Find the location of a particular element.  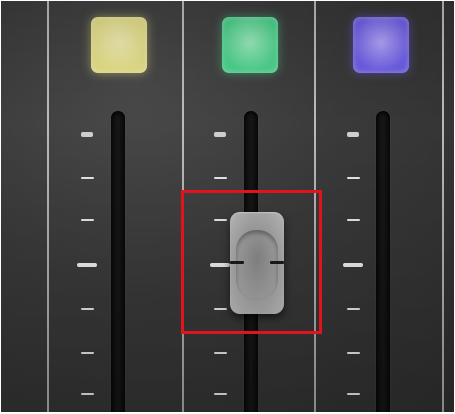

purple-pad-button is located at coordinates (381, 45).